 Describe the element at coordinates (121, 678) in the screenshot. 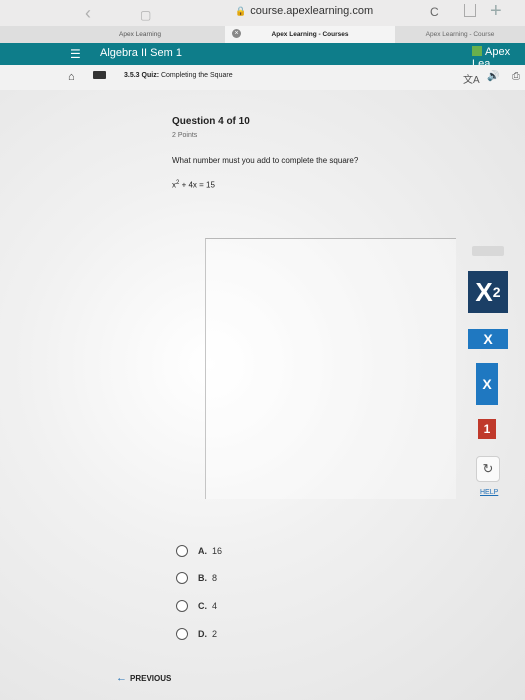

I see `arrow-left-icon: ←` at that location.